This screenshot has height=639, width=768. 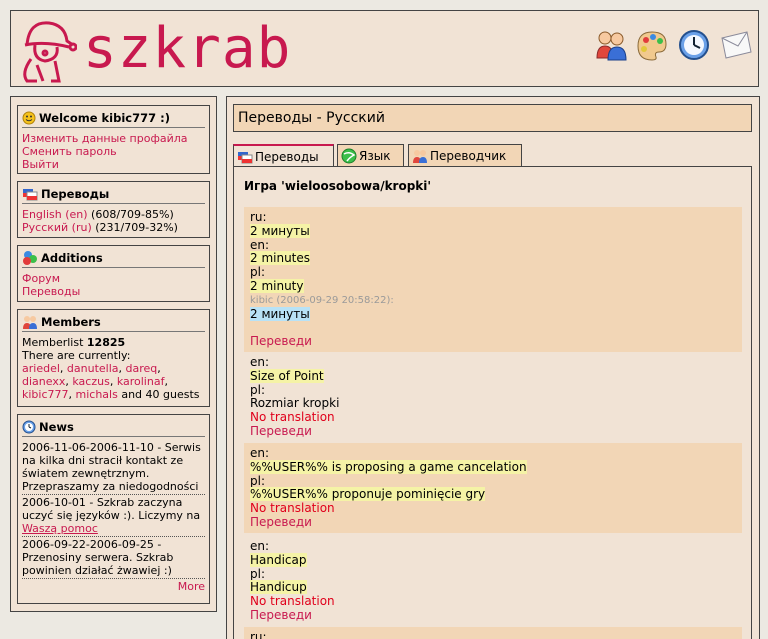 I want to click on pl-value: 2 minuty, so click(x=277, y=285).